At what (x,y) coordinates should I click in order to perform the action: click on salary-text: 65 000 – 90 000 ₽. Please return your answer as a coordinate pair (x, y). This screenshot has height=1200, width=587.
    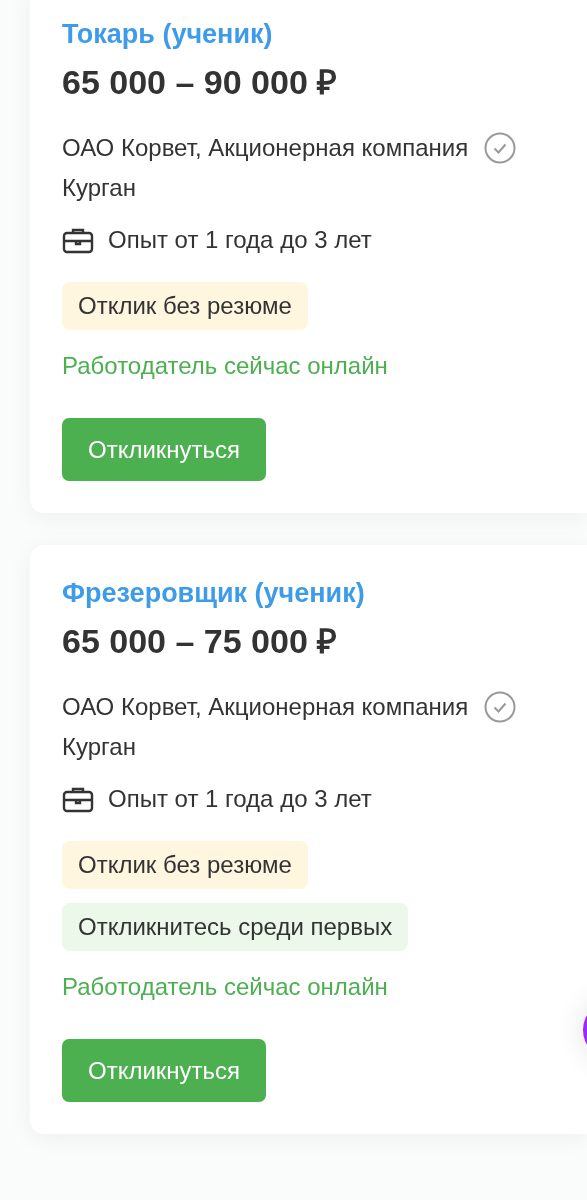
    Looking at the image, I should click on (200, 82).